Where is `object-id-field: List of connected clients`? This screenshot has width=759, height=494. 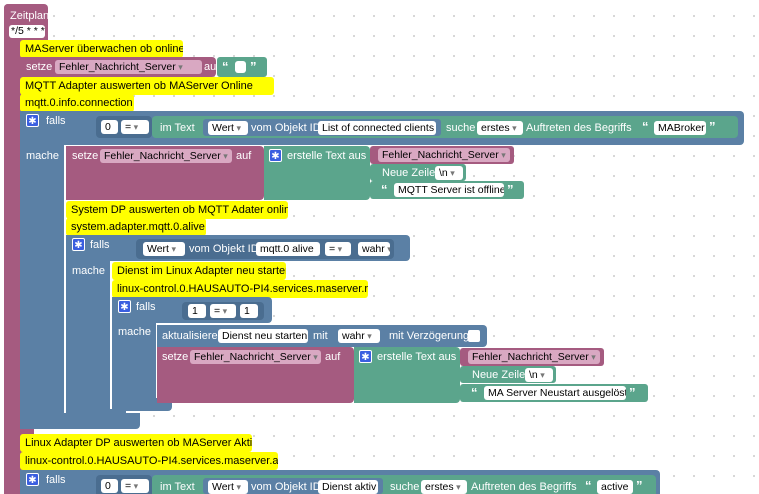 object-id-field: List of connected clients is located at coordinates (377, 128).